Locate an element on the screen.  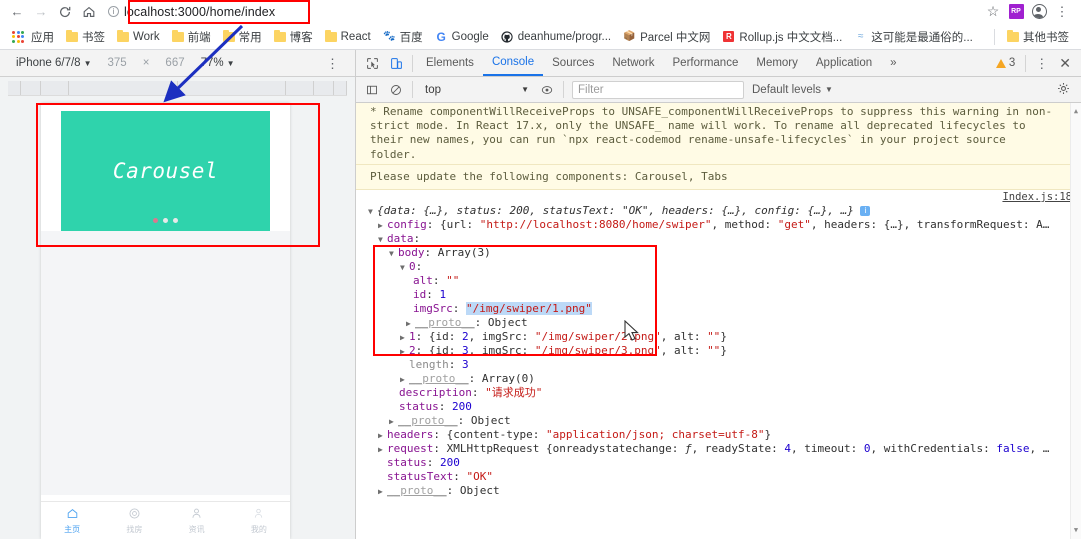
bookmark-label: Google is located at coordinates (470, 36).